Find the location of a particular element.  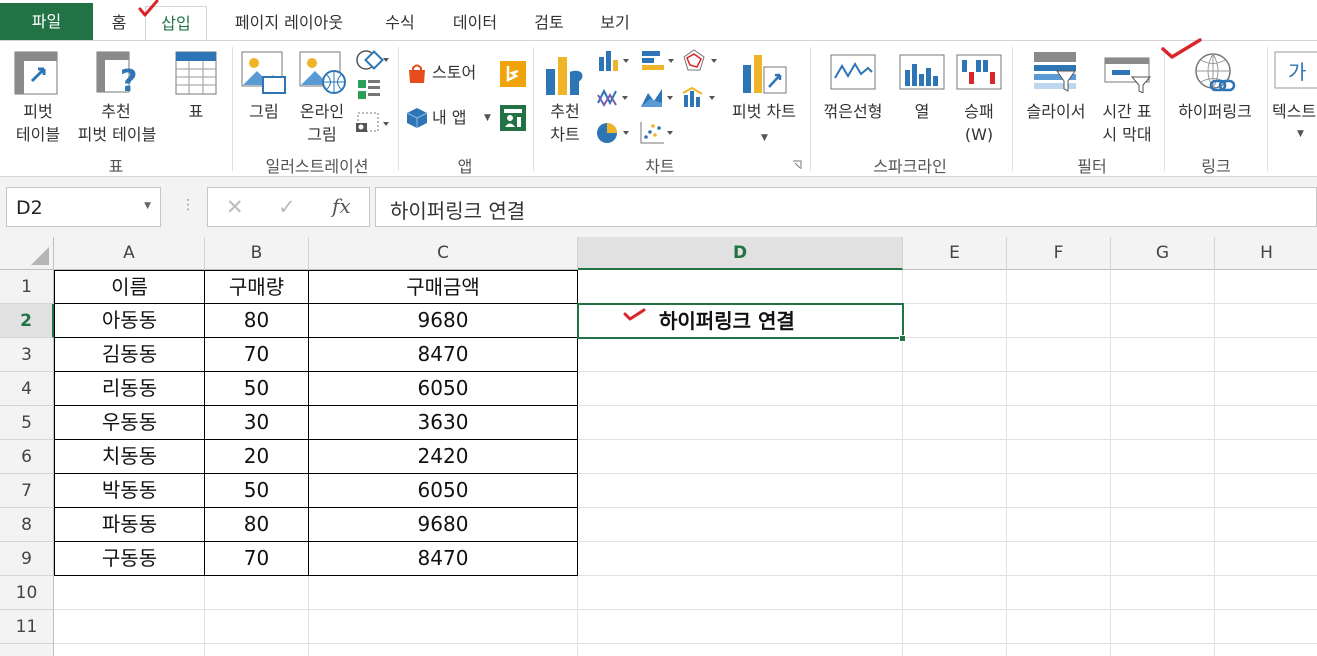

table-data-cell: 리동동 is located at coordinates (129, 389).